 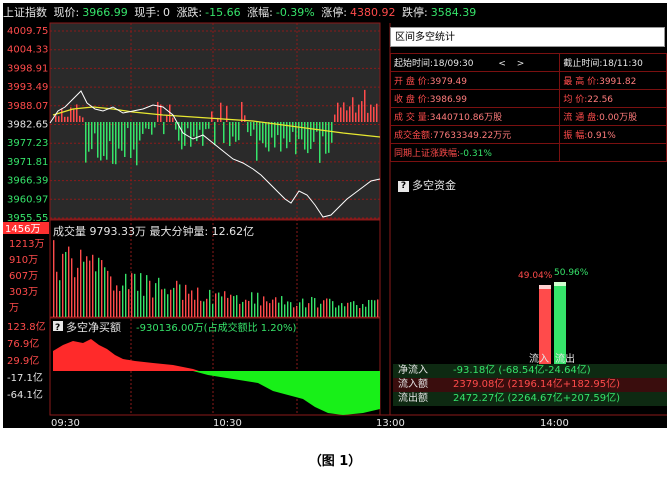 I want to click on nav-next-button: >, so click(x=521, y=64).